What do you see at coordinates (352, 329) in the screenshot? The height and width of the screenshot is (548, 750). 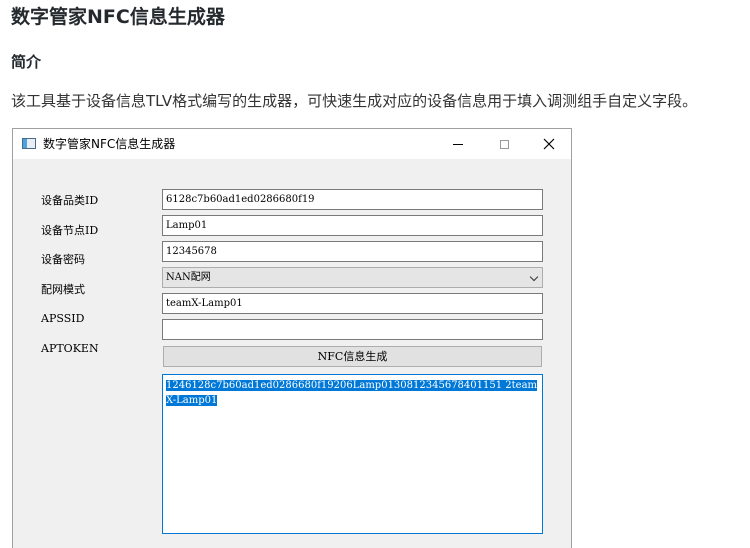 I see `aptoken-input` at bounding box center [352, 329].